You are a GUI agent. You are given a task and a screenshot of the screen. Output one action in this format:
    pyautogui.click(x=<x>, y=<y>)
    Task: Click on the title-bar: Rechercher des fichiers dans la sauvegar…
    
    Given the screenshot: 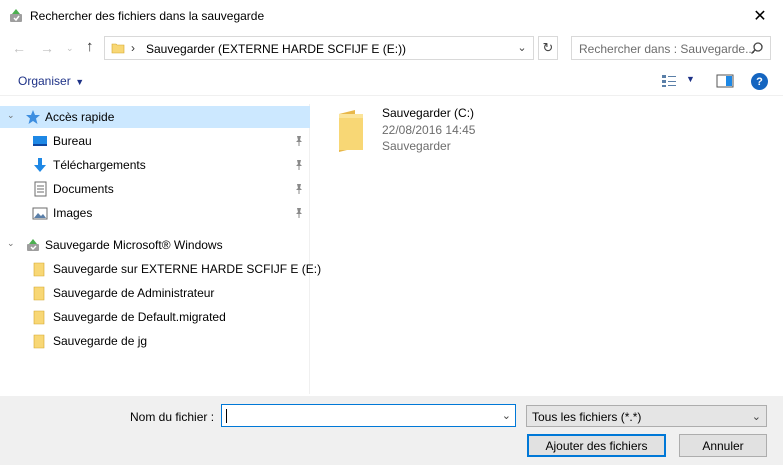 What is the action you would take?
    pyautogui.click(x=391, y=16)
    